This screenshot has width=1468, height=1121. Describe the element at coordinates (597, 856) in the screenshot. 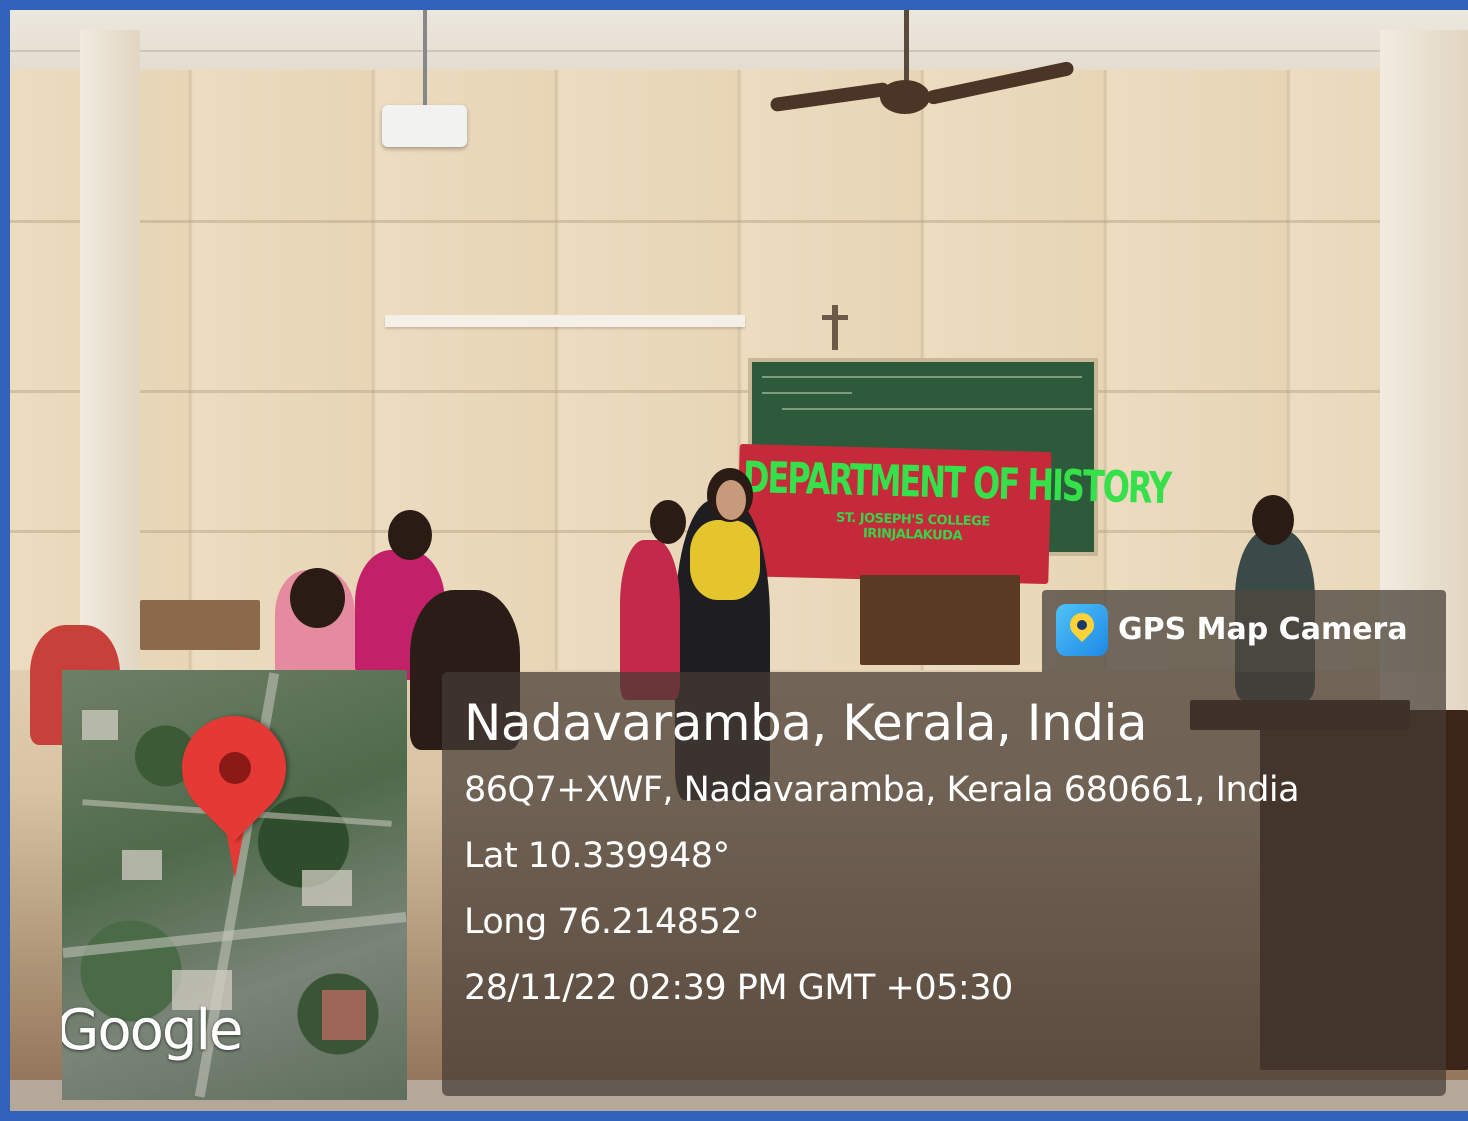

I see `latitude-line: Lat 10.339948°` at that location.